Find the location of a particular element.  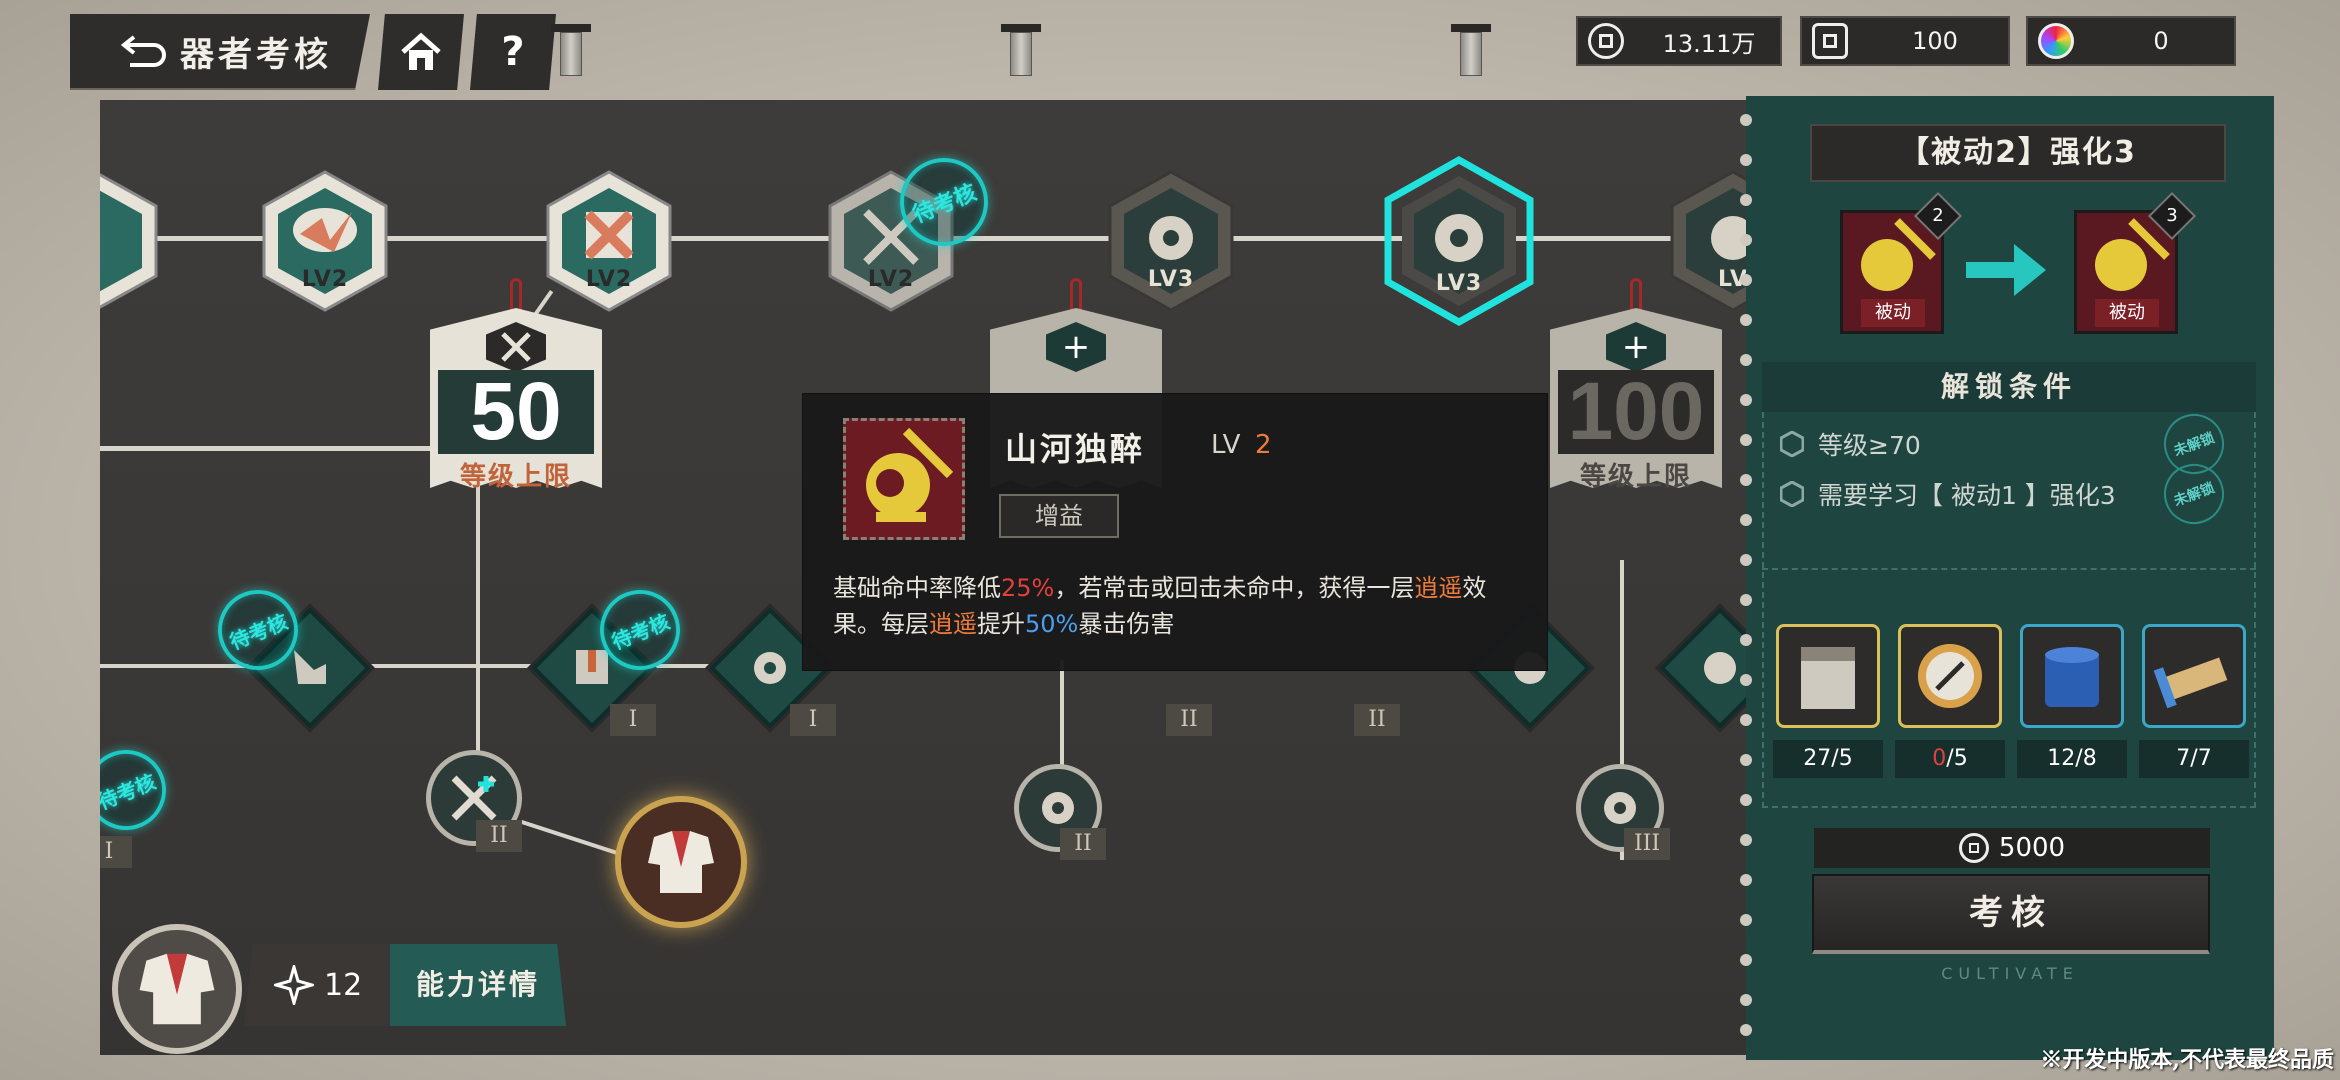

resource-coin: 13.11万 is located at coordinates (1679, 41).